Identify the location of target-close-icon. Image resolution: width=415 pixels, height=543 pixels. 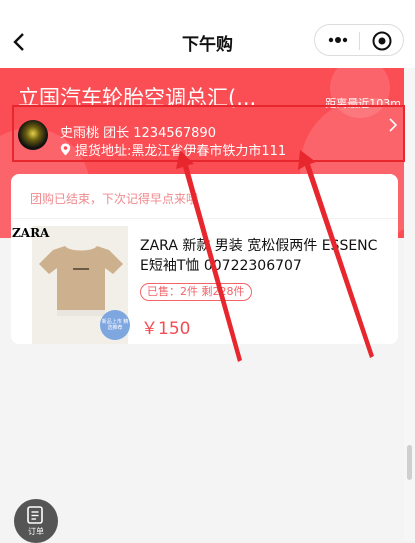
(382, 41).